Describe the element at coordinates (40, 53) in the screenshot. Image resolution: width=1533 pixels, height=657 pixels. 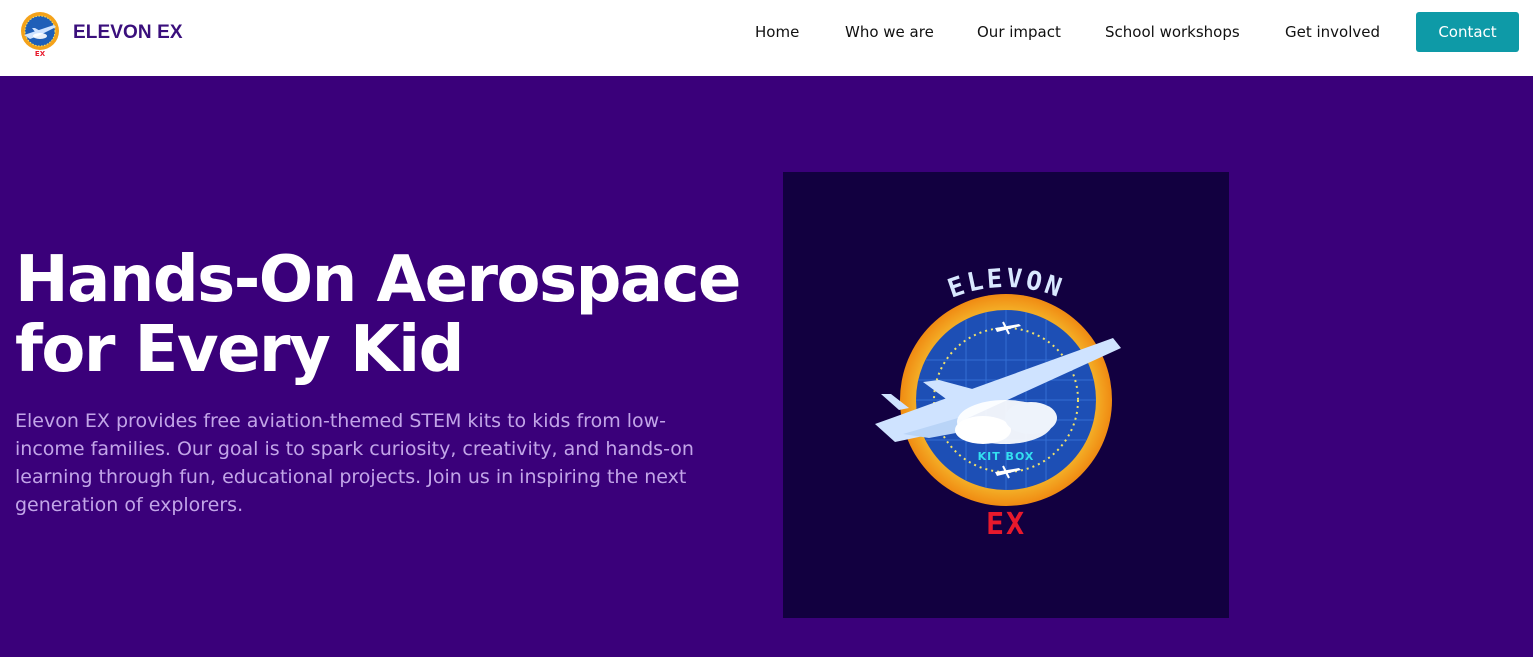
I see `brand-logo-ex-text: EX` at that location.